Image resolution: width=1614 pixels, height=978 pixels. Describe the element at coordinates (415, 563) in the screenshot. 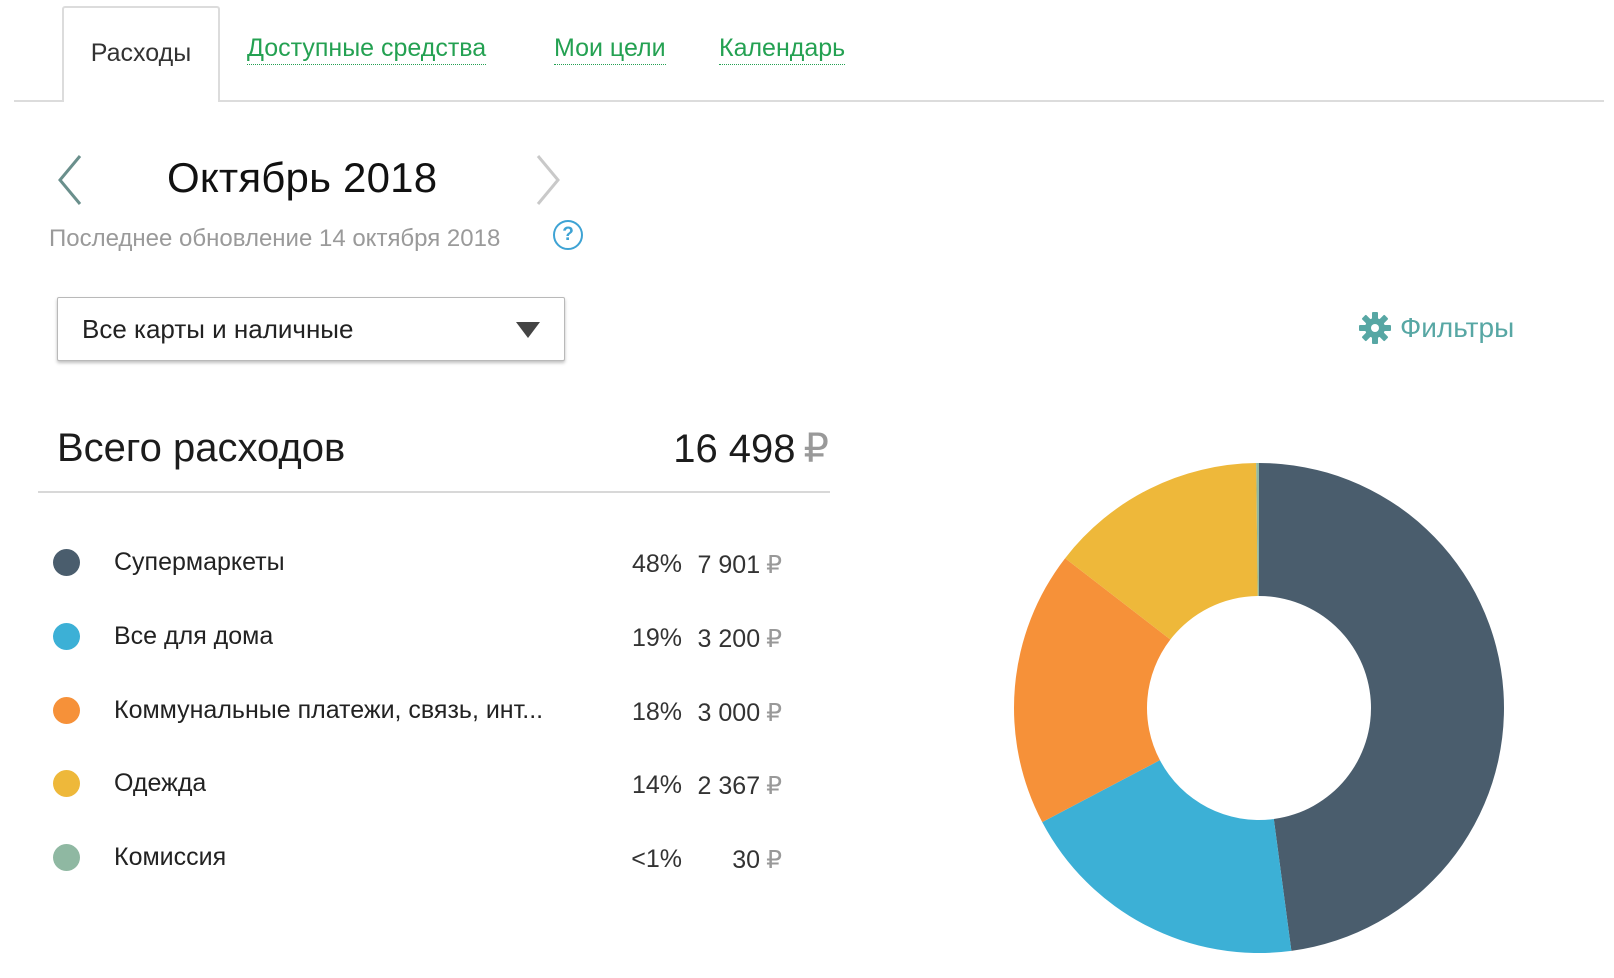

I see `category-row-supermarkets: Супермаркеты 48% 7 901 ₽` at that location.